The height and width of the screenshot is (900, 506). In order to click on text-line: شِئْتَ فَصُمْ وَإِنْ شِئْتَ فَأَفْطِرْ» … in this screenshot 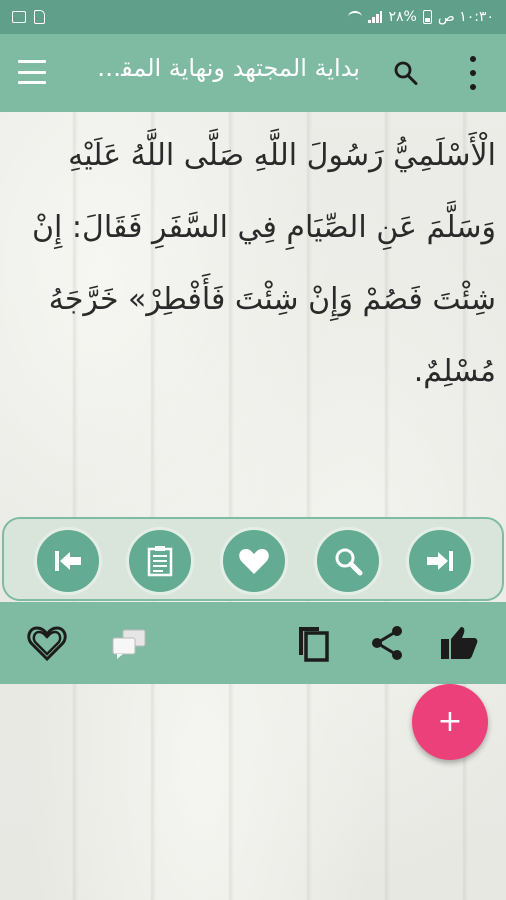, I will do `click(272, 299)`.